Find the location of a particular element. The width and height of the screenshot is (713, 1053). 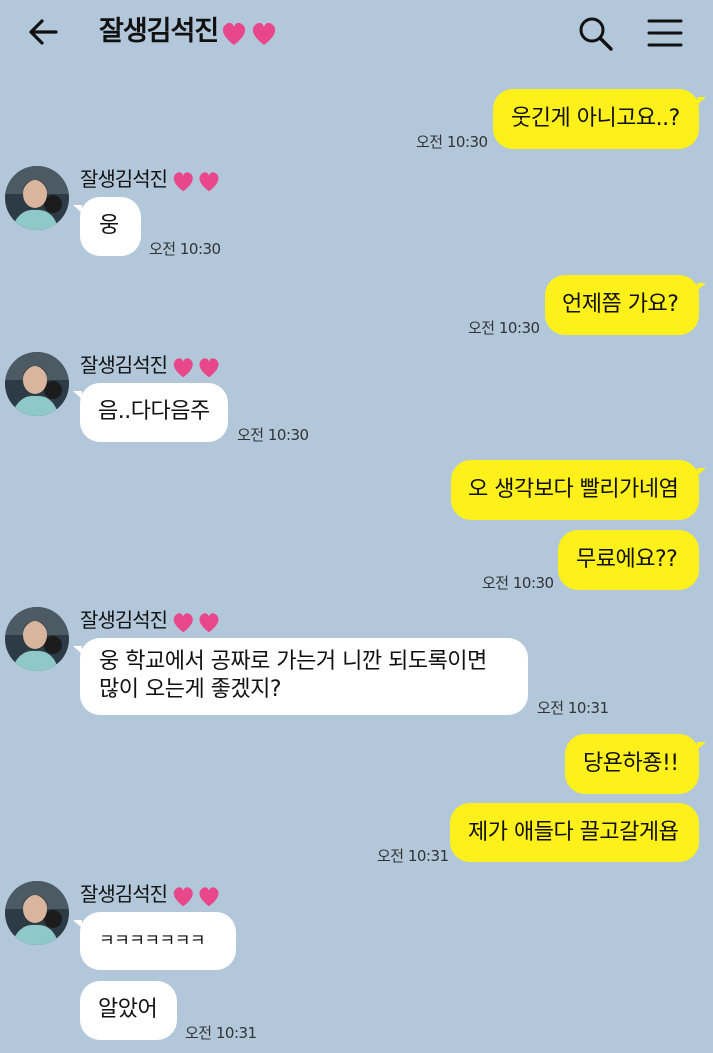

message-text: 제가 애들다 끌고갈게욥 is located at coordinates (573, 832).